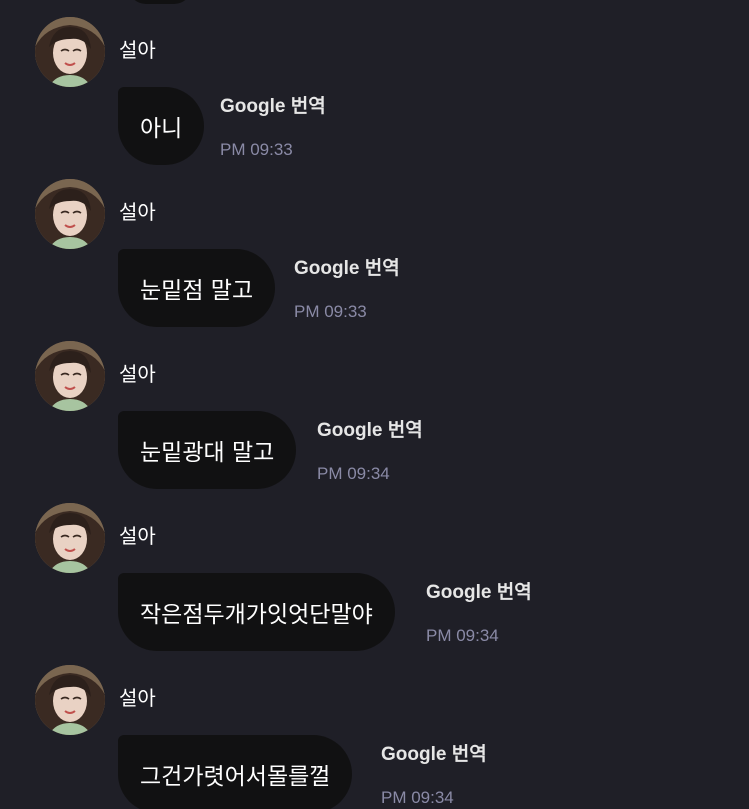 The image size is (749, 809). I want to click on message-bubble: 눈밑광대 말고, so click(207, 450).